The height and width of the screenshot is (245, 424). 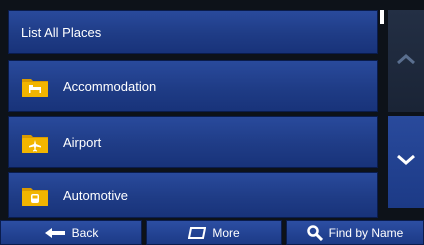 I want to click on category-label: Automotive, so click(x=96, y=195).